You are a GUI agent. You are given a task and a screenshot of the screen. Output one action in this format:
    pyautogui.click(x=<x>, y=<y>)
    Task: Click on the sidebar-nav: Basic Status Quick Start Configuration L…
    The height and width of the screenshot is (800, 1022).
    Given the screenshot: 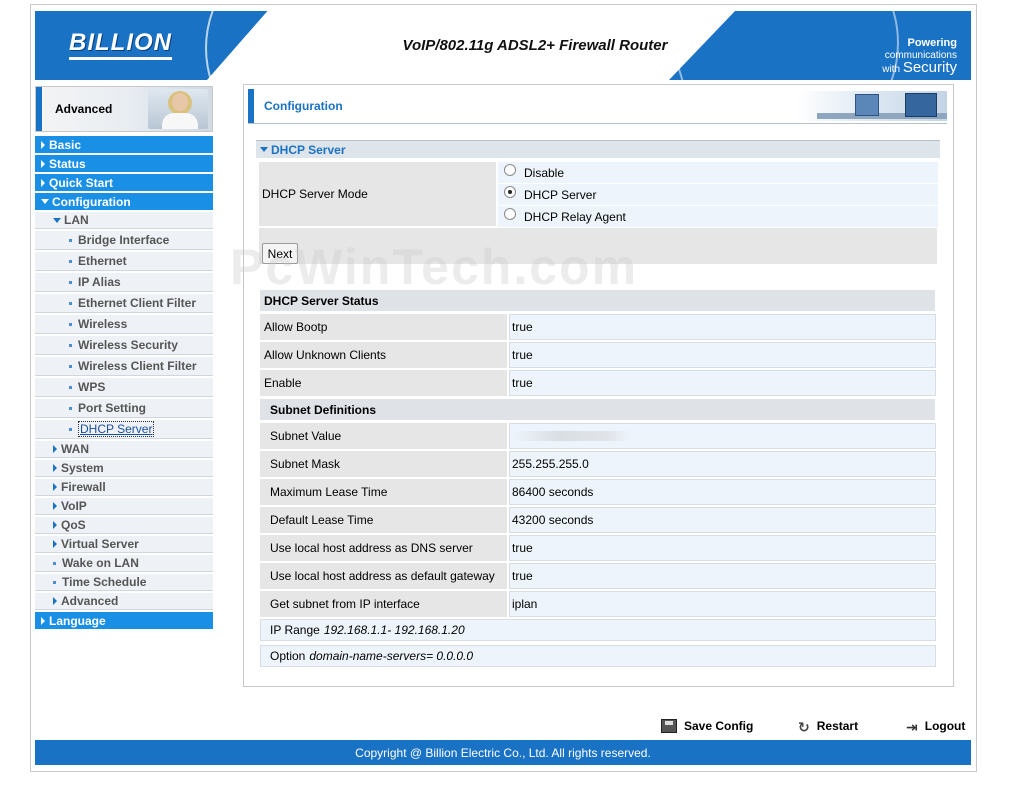 What is the action you would take?
    pyautogui.click(x=124, y=383)
    